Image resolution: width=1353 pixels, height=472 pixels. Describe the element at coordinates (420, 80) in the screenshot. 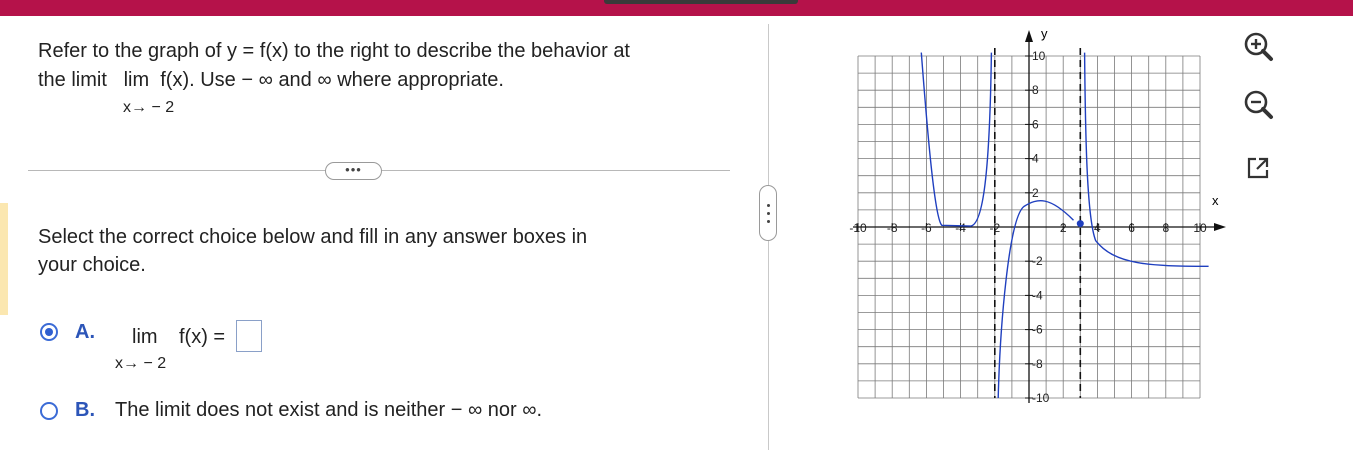

I see `question-suffix: where appropriate.` at that location.